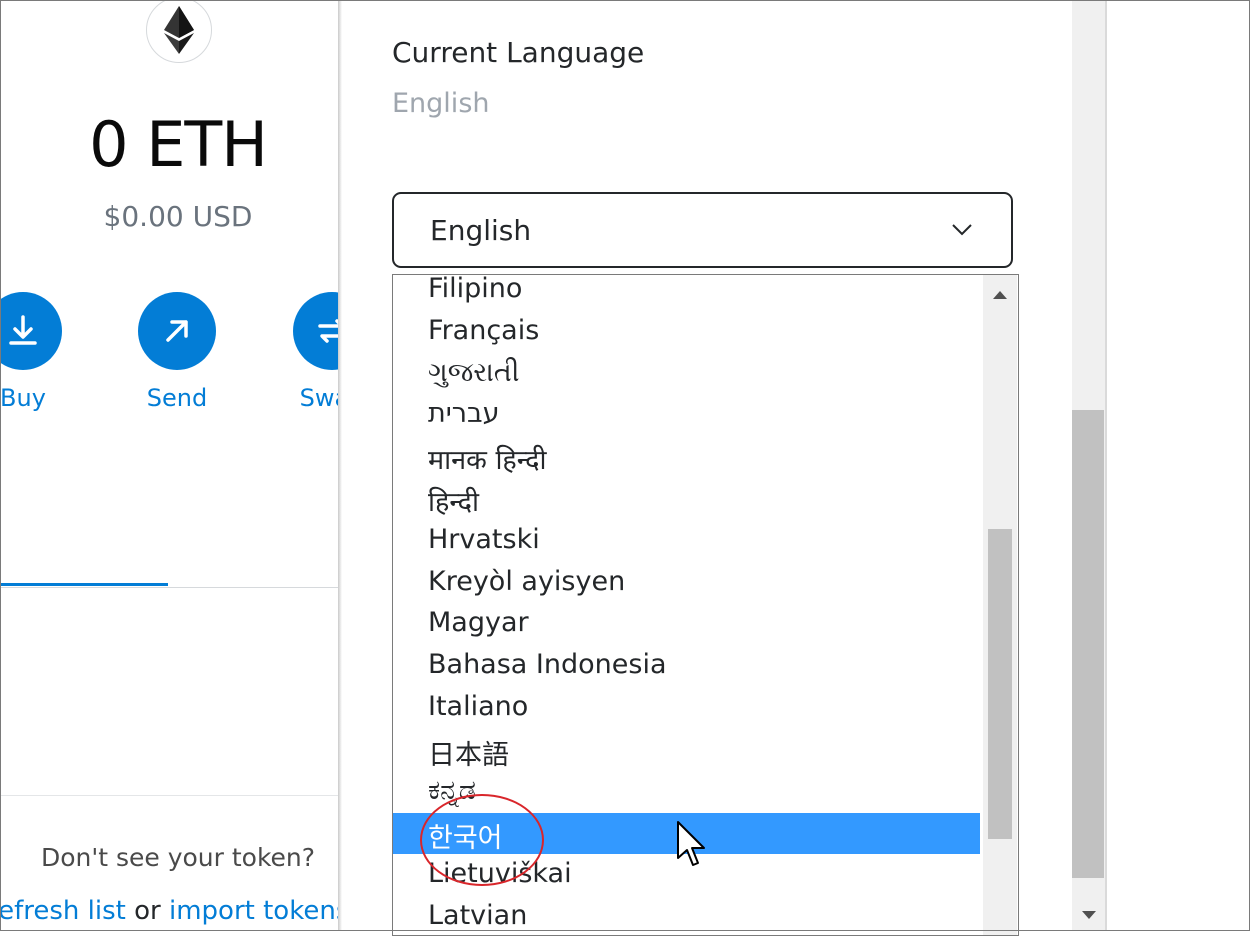  Describe the element at coordinates (686, 583) in the screenshot. I see `language-option: Kreyòl ayisyen` at that location.